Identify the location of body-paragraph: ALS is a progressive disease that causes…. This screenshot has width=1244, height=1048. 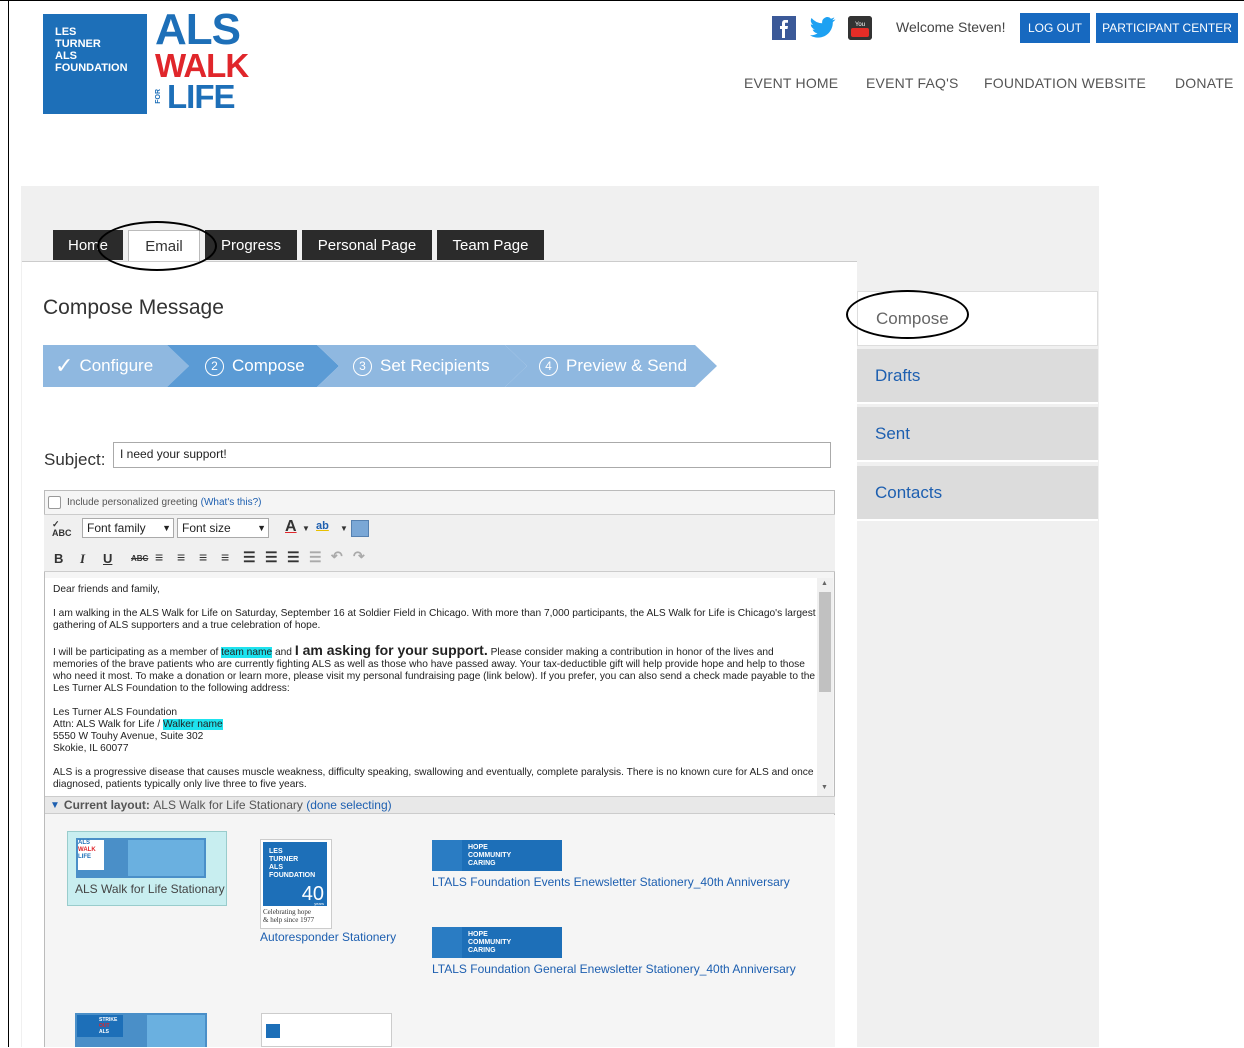
(433, 778).